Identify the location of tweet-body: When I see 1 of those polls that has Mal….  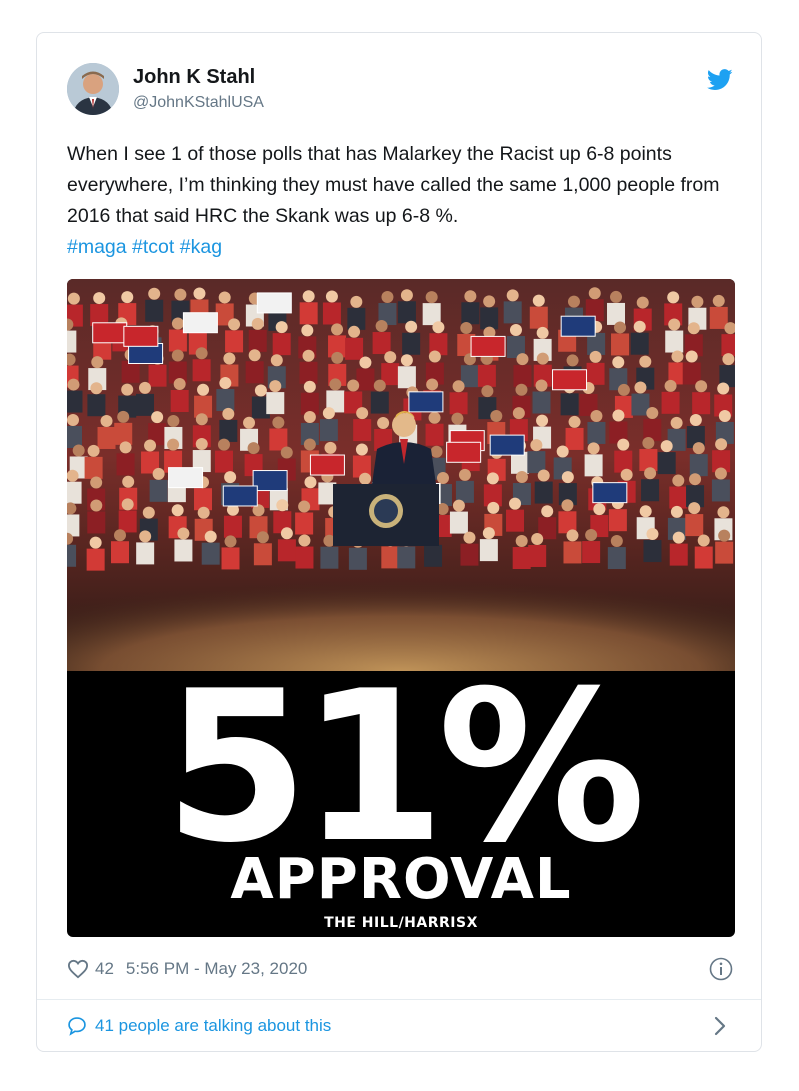
(393, 185).